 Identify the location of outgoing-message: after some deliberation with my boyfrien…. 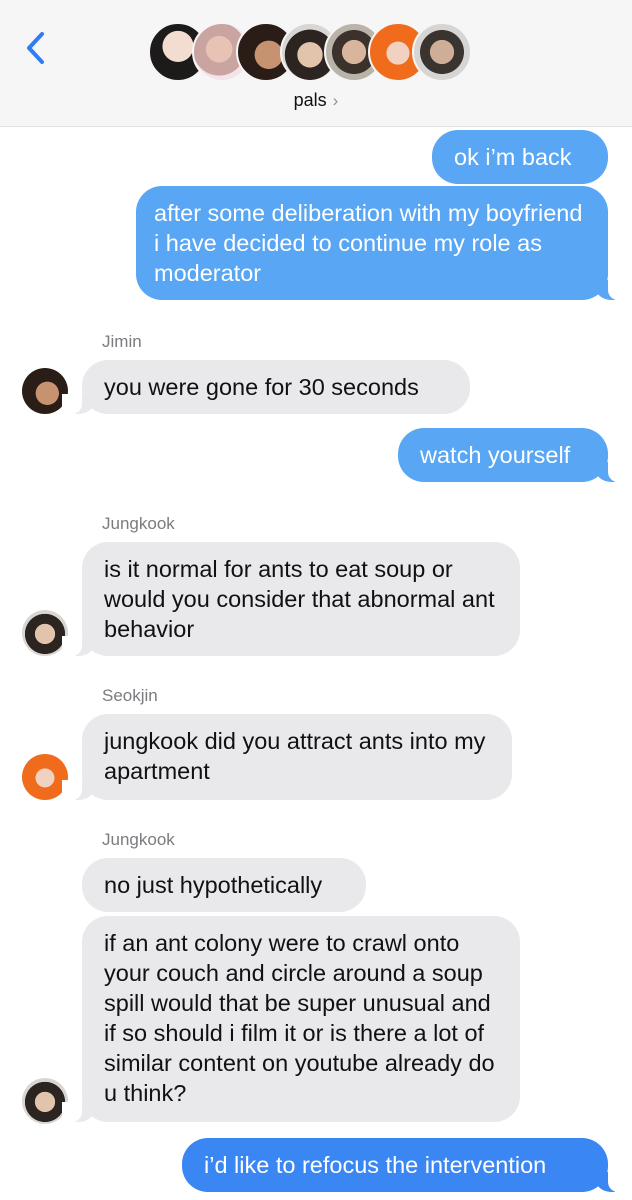
(382, 243).